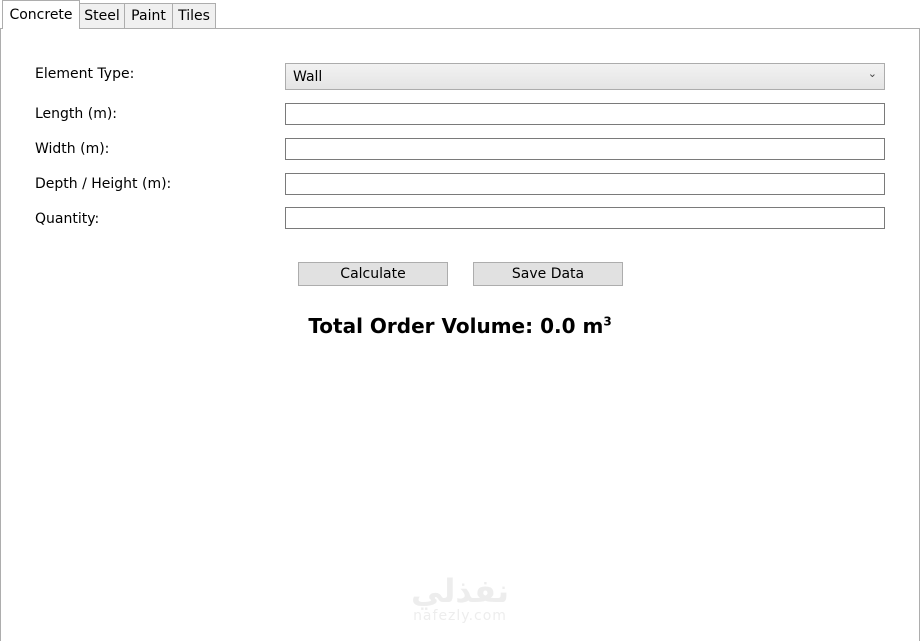 The width and height of the screenshot is (920, 641). I want to click on total-order-volume: Total Order Volume: 0.0 m3, so click(460, 326).